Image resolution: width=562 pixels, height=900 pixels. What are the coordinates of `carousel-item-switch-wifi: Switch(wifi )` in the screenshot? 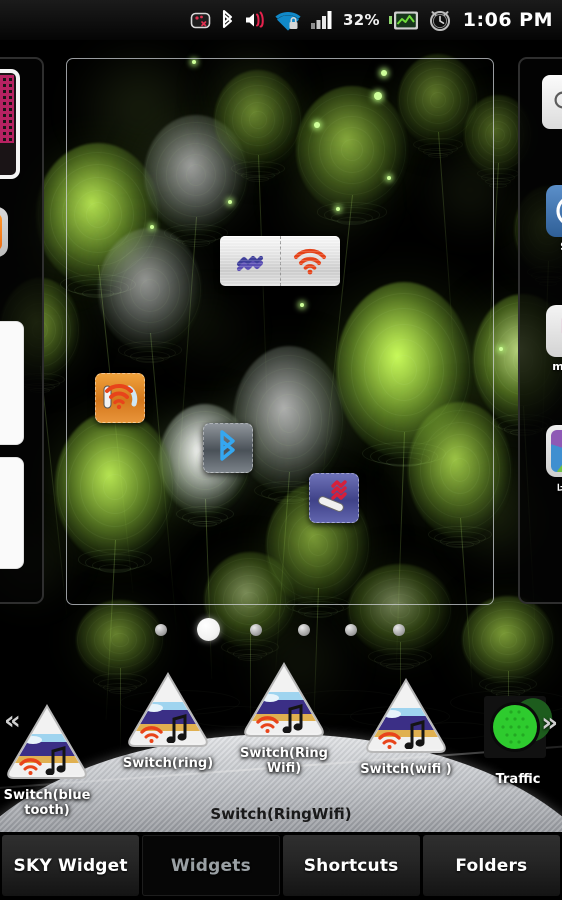 It's located at (406, 727).